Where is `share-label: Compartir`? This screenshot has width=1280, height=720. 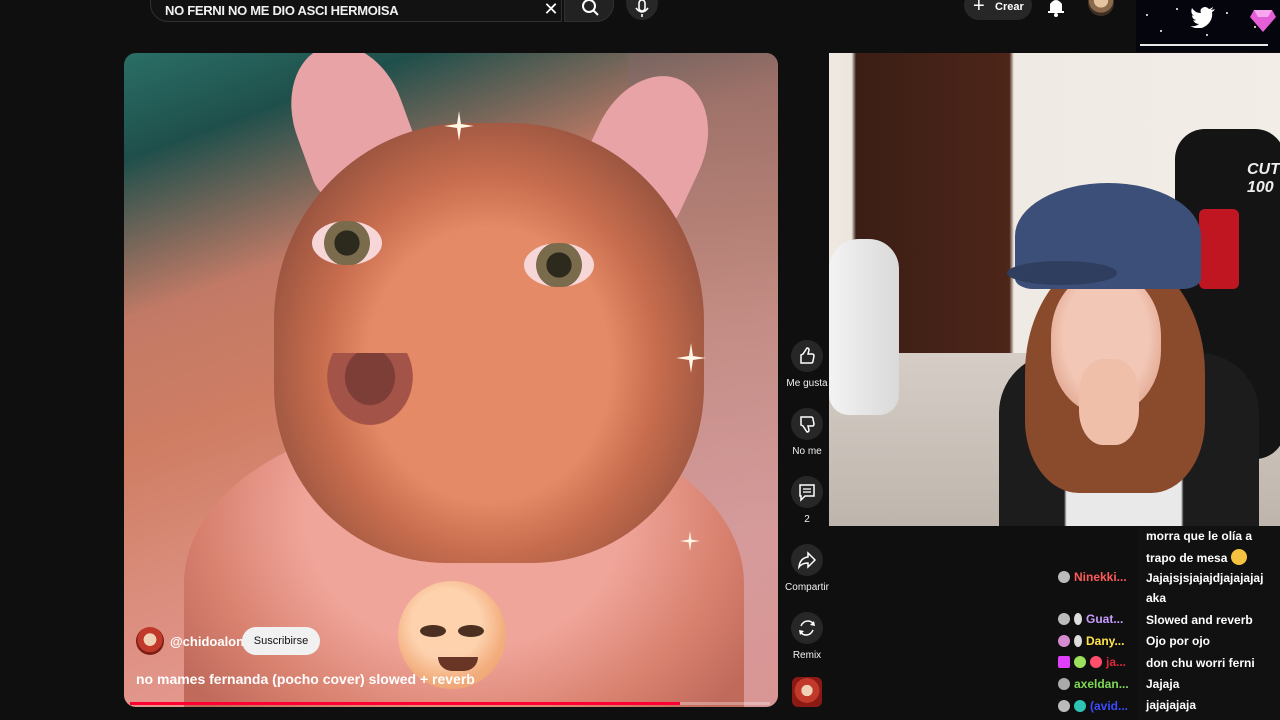
share-label: Compartir is located at coordinates (807, 587).